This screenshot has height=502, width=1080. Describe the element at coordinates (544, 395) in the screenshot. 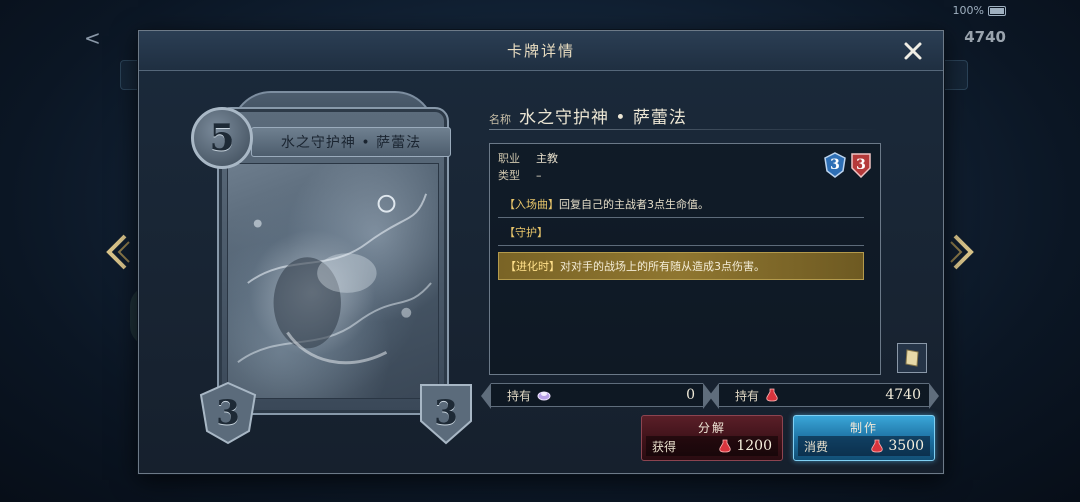

I see `card-pack-icon` at that location.